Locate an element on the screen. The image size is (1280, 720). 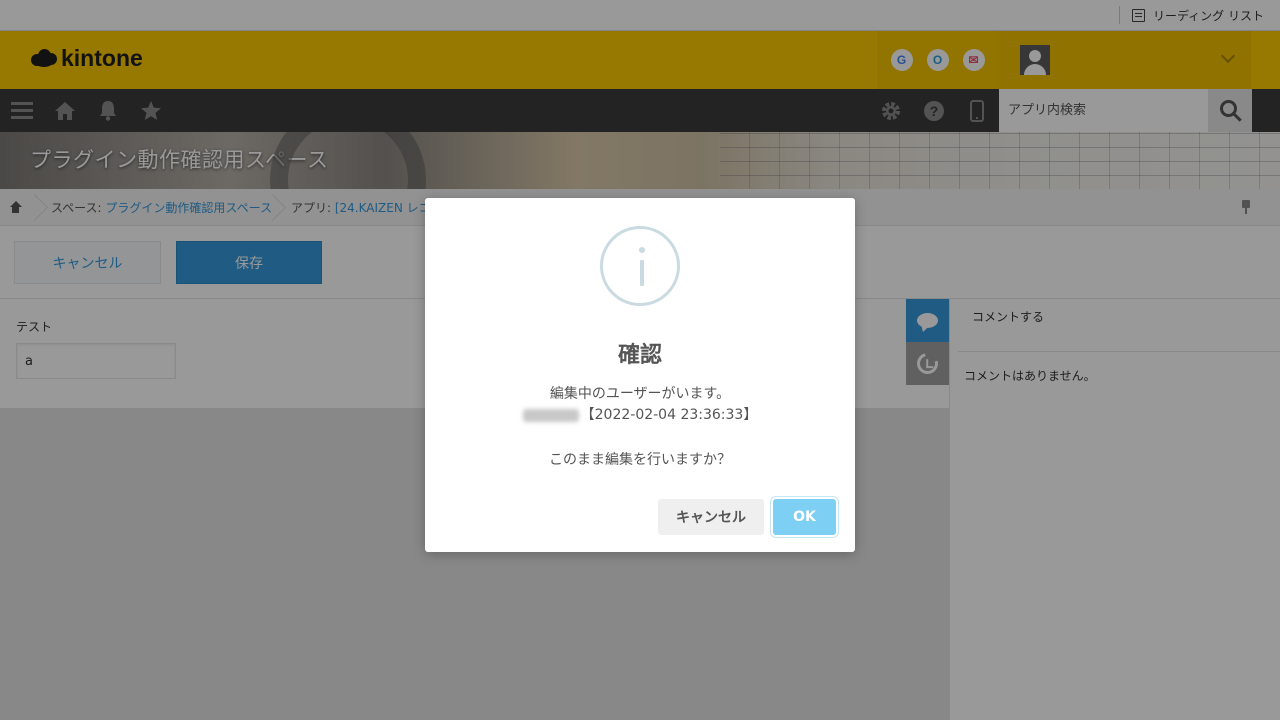
dialog-cancel-button: キャンセル is located at coordinates (711, 517).